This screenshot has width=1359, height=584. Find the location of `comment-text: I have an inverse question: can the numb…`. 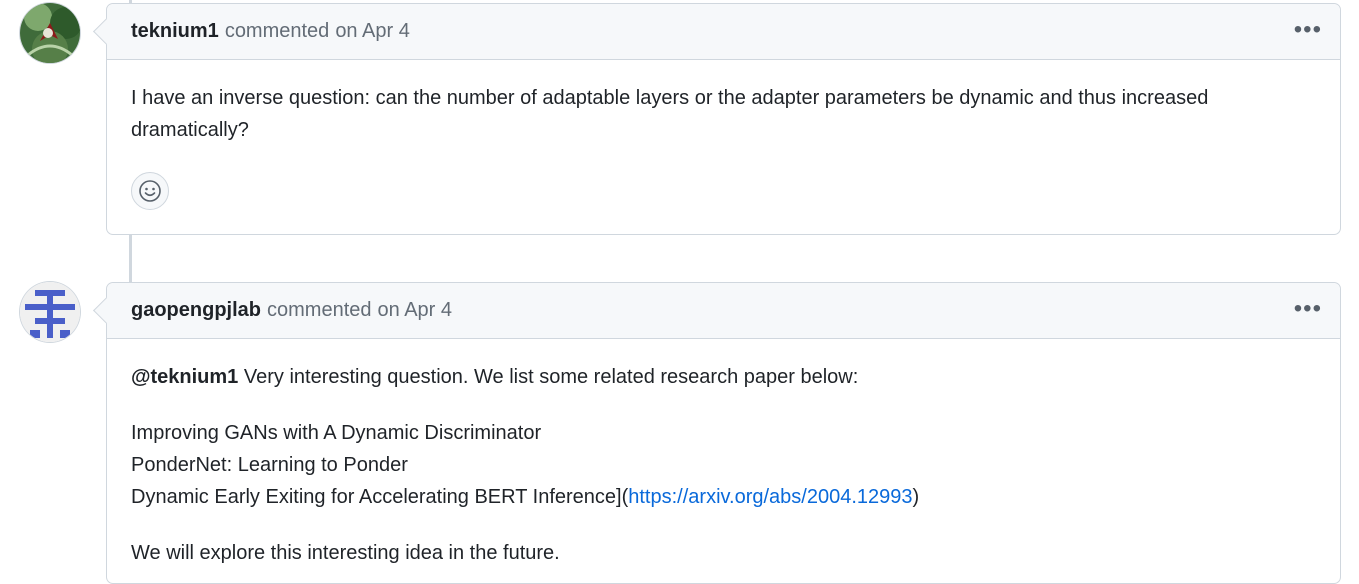

comment-text: I have an inverse question: can the numb… is located at coordinates (670, 114).